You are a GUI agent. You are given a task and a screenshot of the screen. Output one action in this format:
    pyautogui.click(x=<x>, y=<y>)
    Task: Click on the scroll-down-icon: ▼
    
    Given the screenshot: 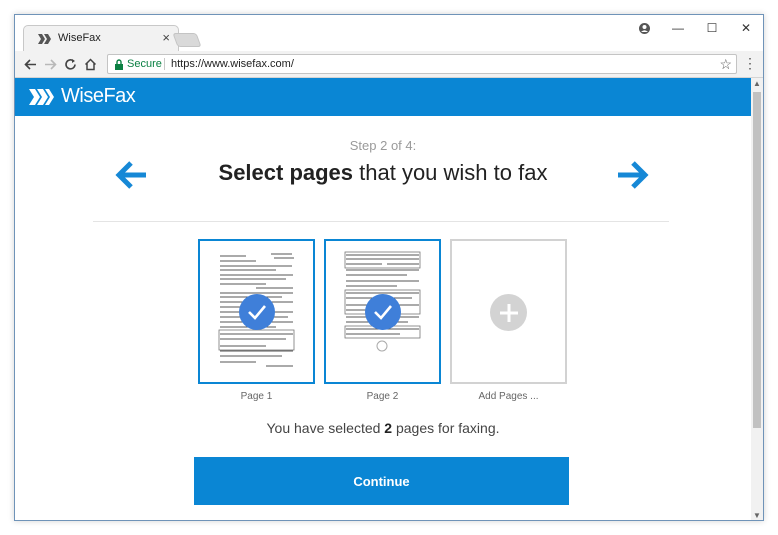 What is the action you would take?
    pyautogui.click(x=757, y=515)
    